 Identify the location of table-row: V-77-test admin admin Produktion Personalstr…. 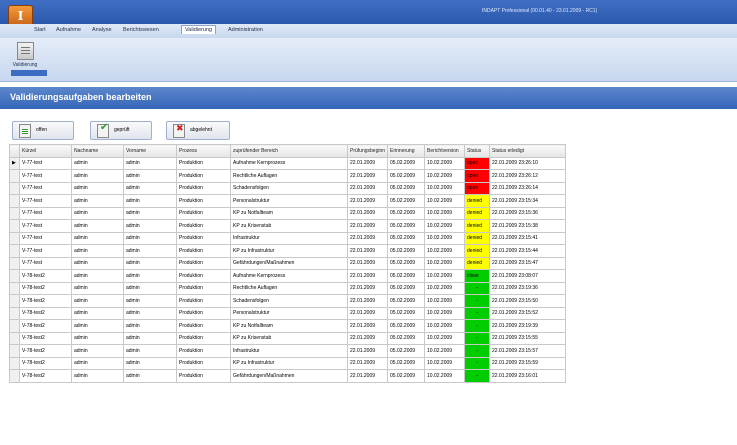
(288, 201).